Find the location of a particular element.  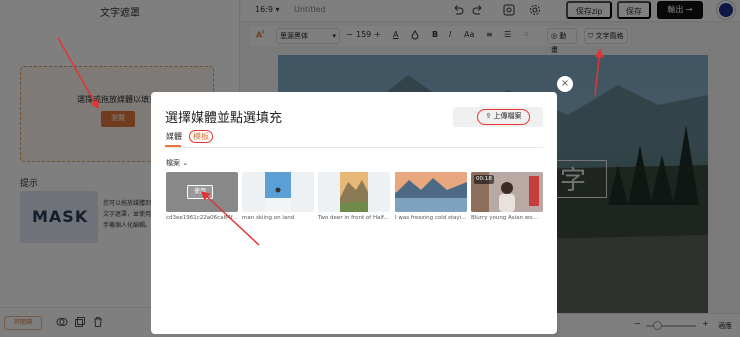

file-filter-value: 檔案 is located at coordinates (173, 163).